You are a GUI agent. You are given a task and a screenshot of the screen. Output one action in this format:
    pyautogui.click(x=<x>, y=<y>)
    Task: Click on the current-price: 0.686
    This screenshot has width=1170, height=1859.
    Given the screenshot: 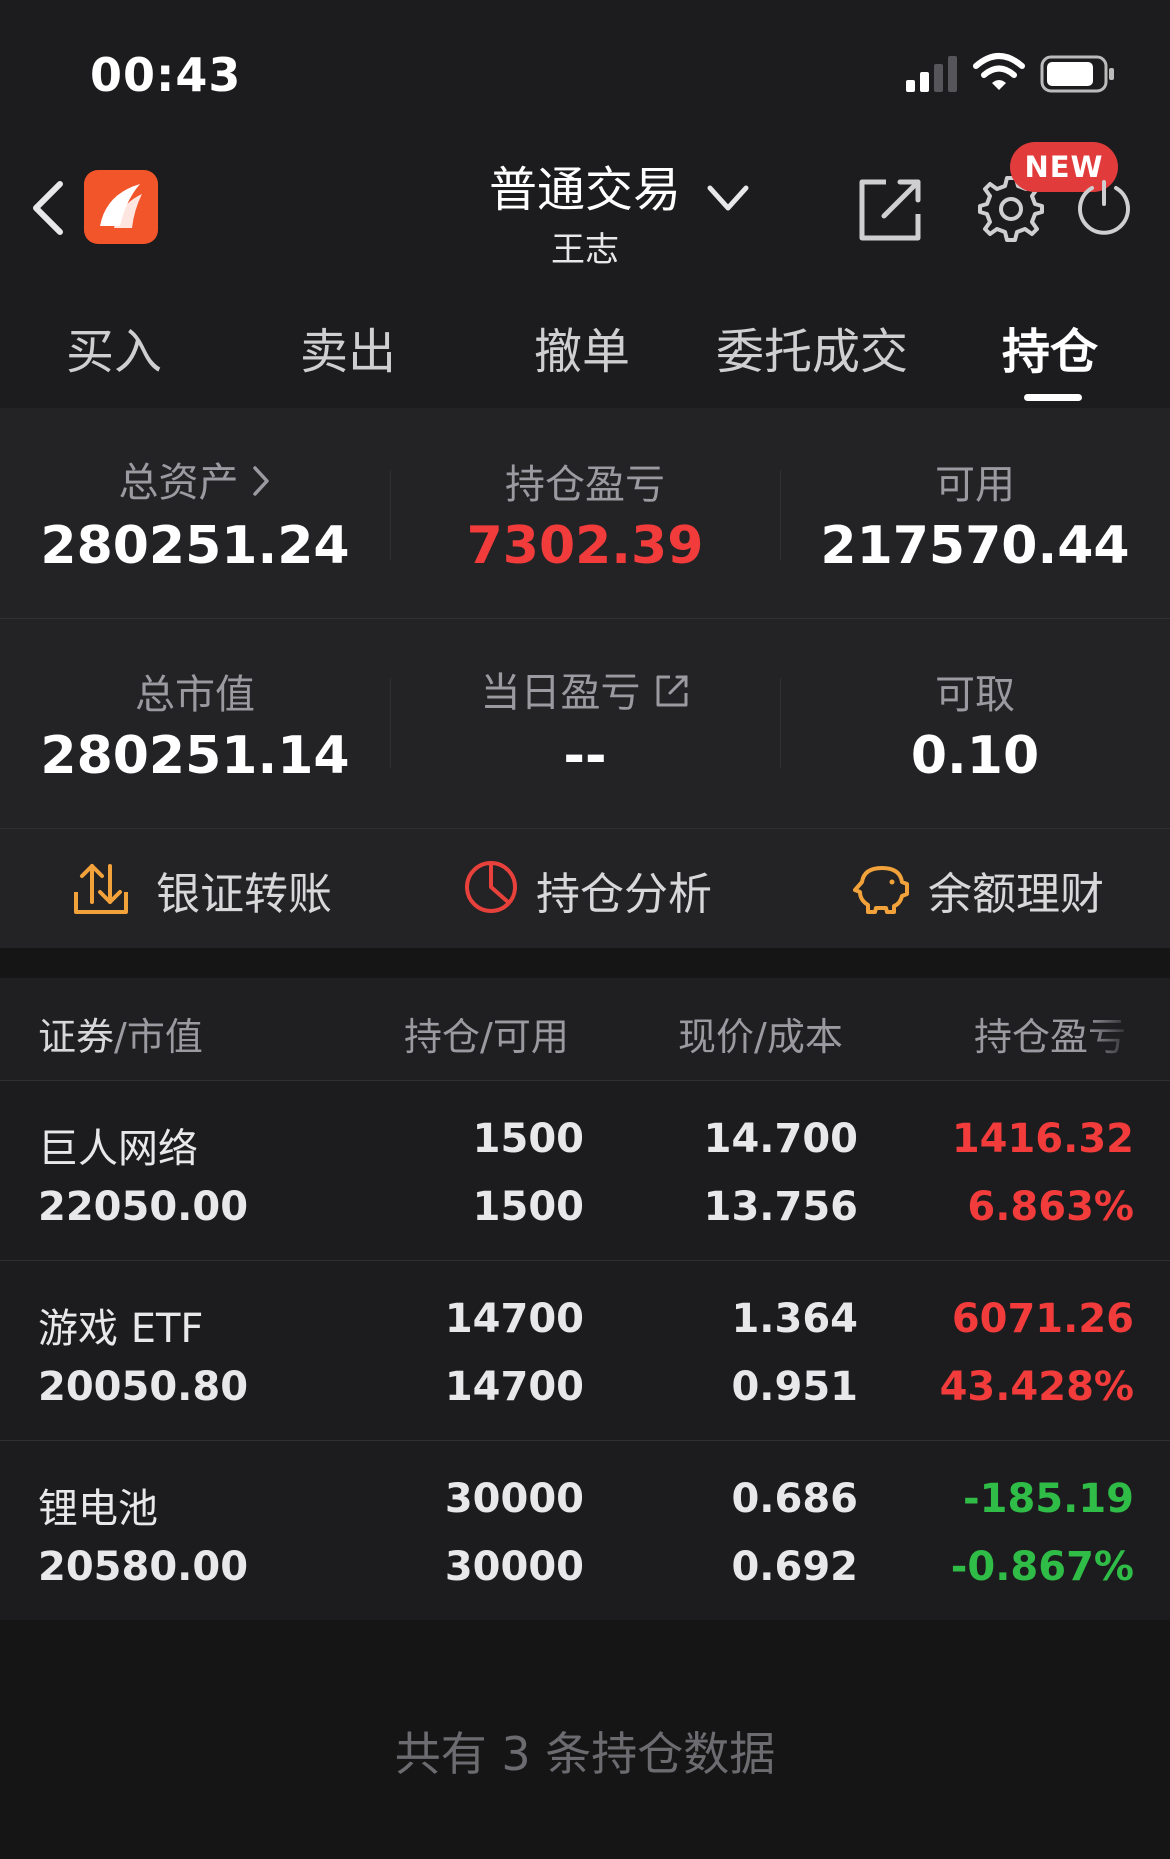 What is the action you would take?
    pyautogui.click(x=794, y=1499)
    